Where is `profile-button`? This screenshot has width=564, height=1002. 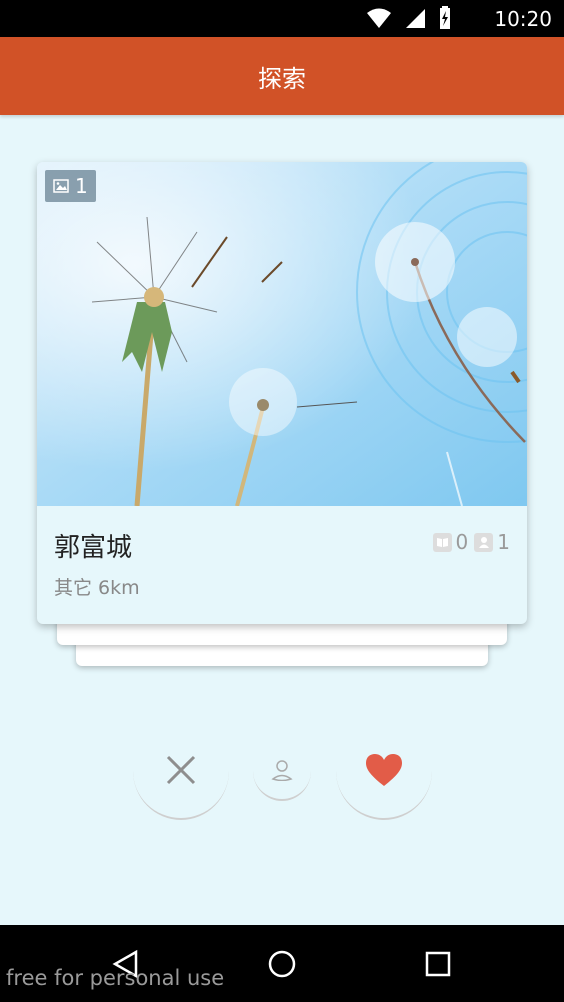 profile-button is located at coordinates (282, 771).